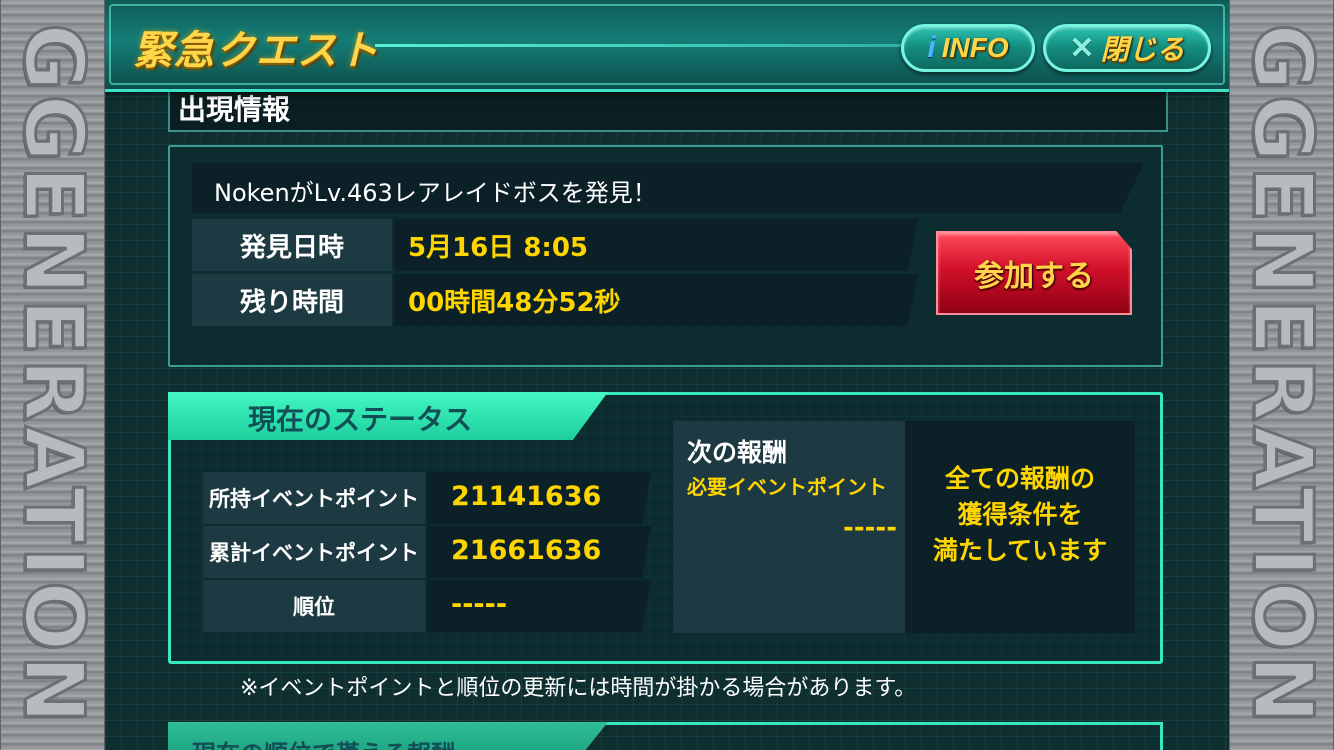 The image size is (1334, 750). I want to click on required-points-label: 必要イベントポイント, so click(787, 487).